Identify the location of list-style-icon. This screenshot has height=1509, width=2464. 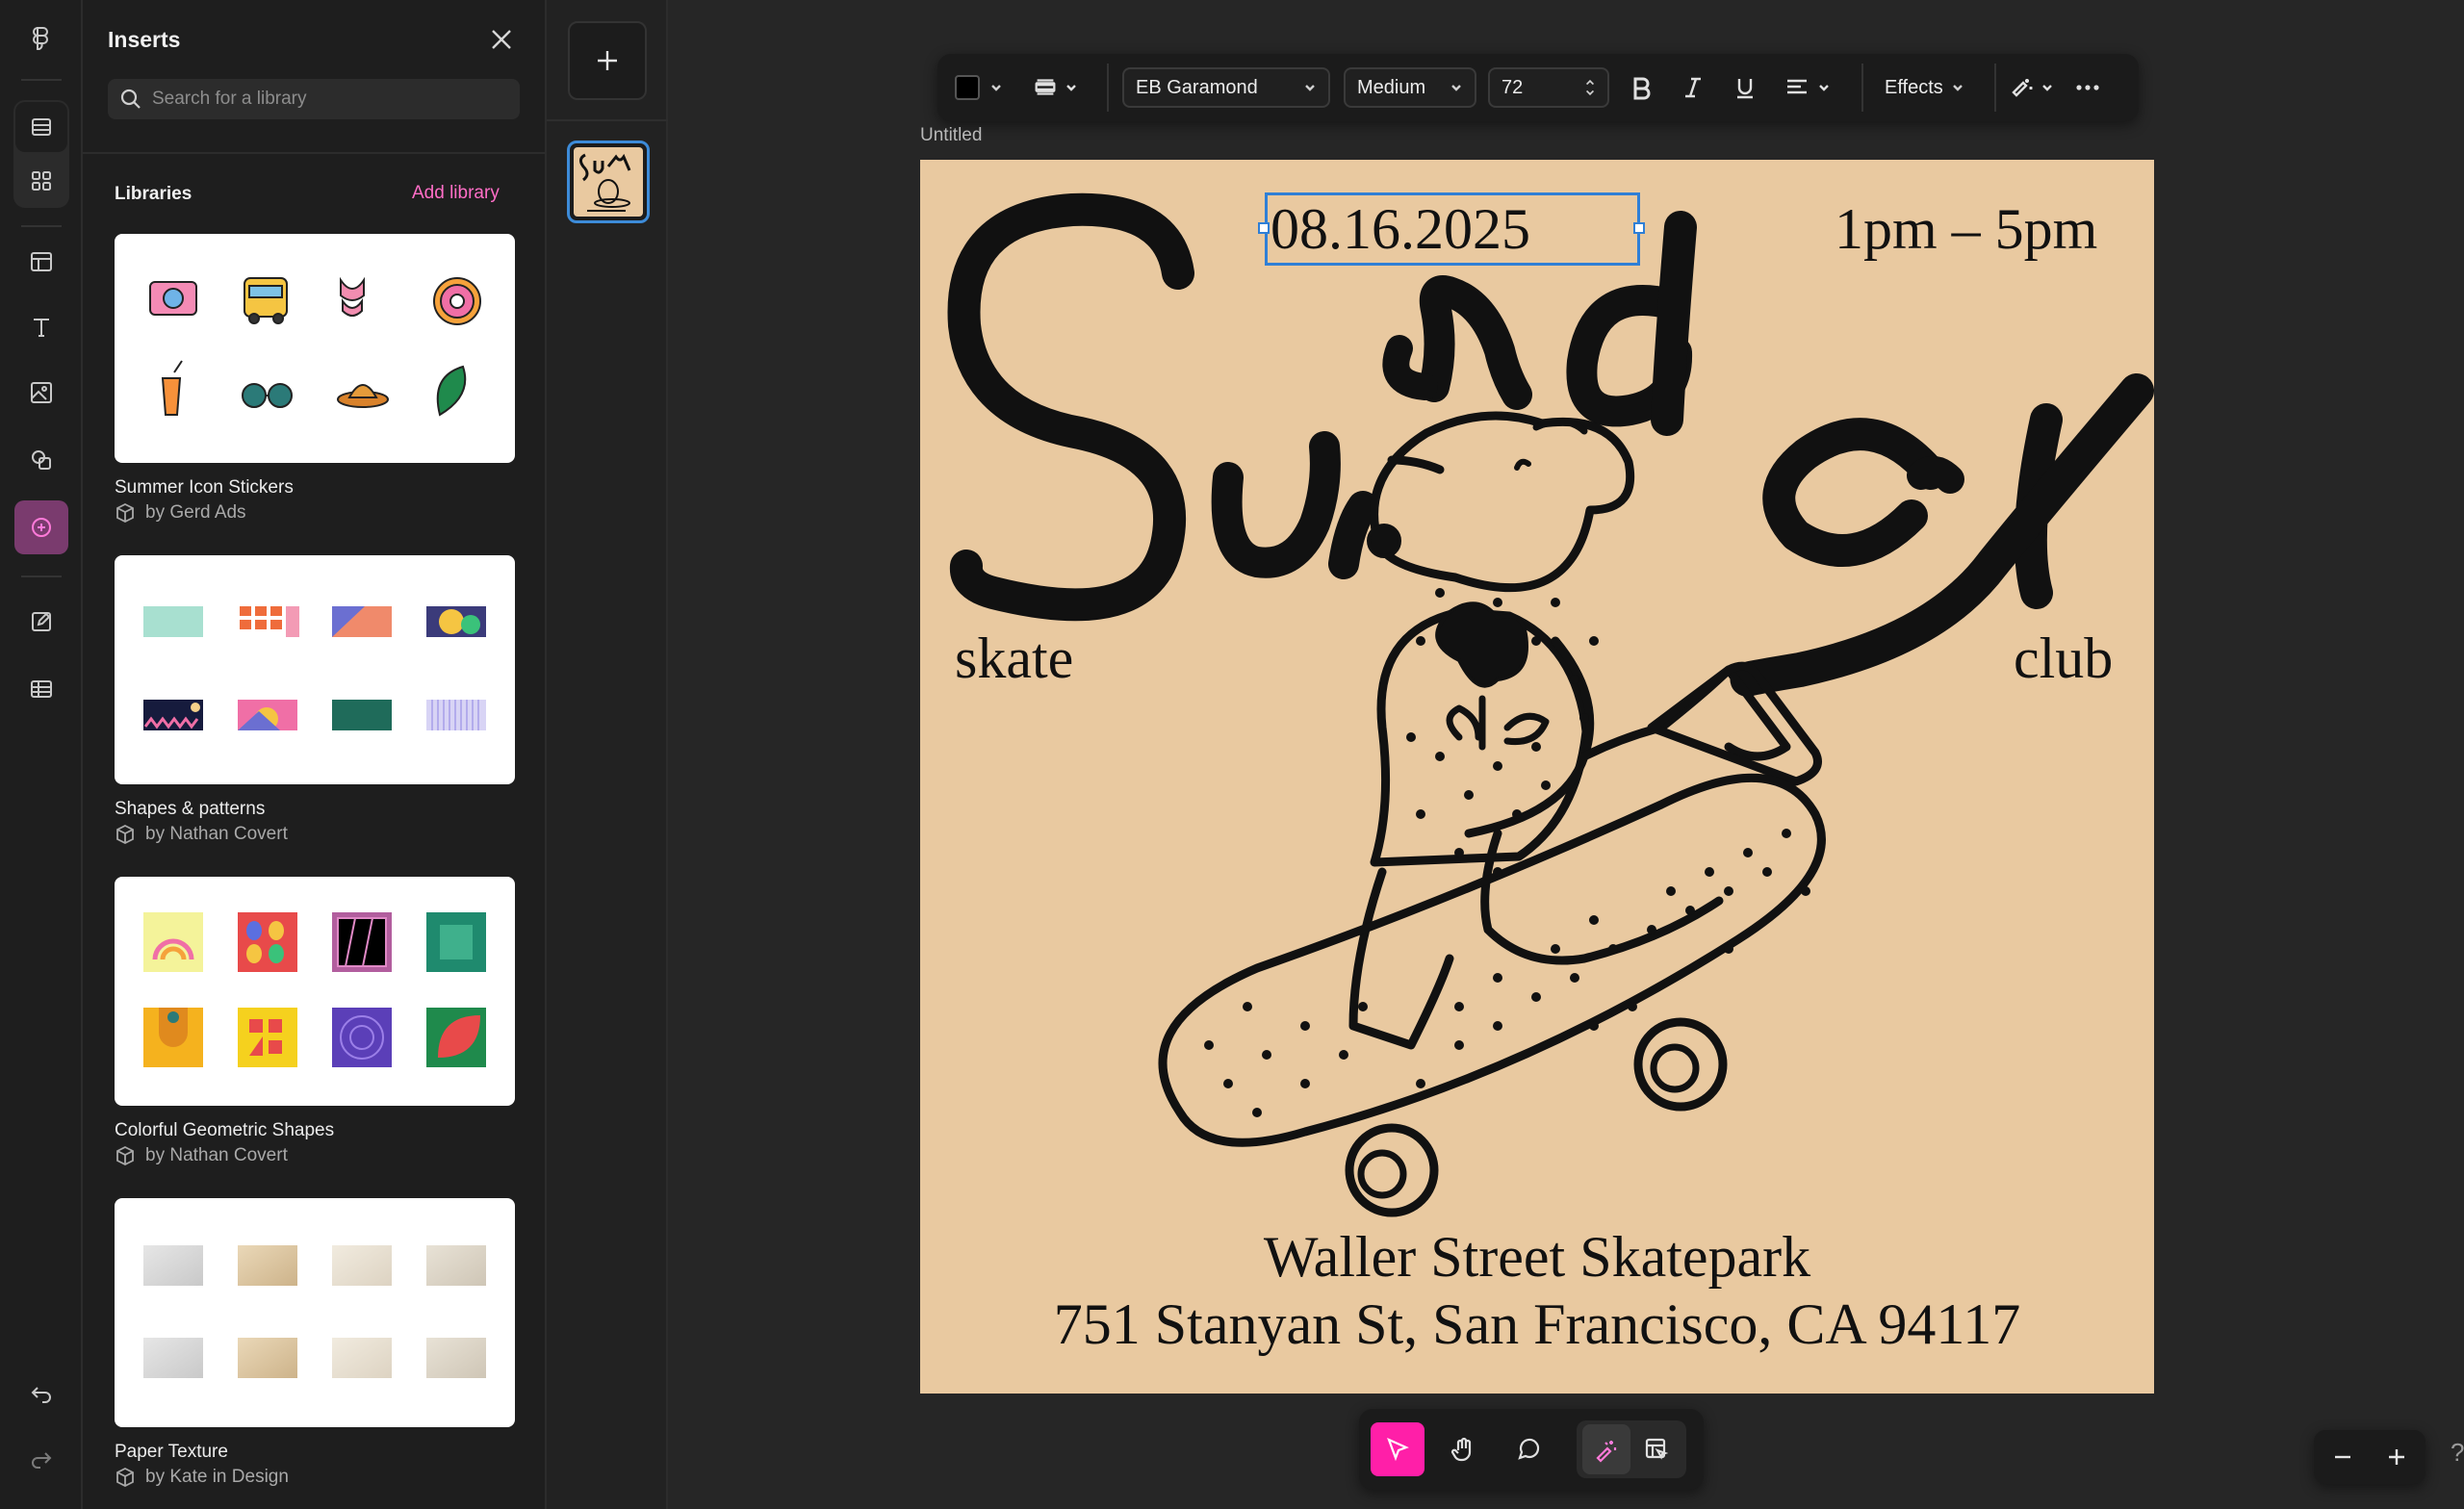
(1045, 87).